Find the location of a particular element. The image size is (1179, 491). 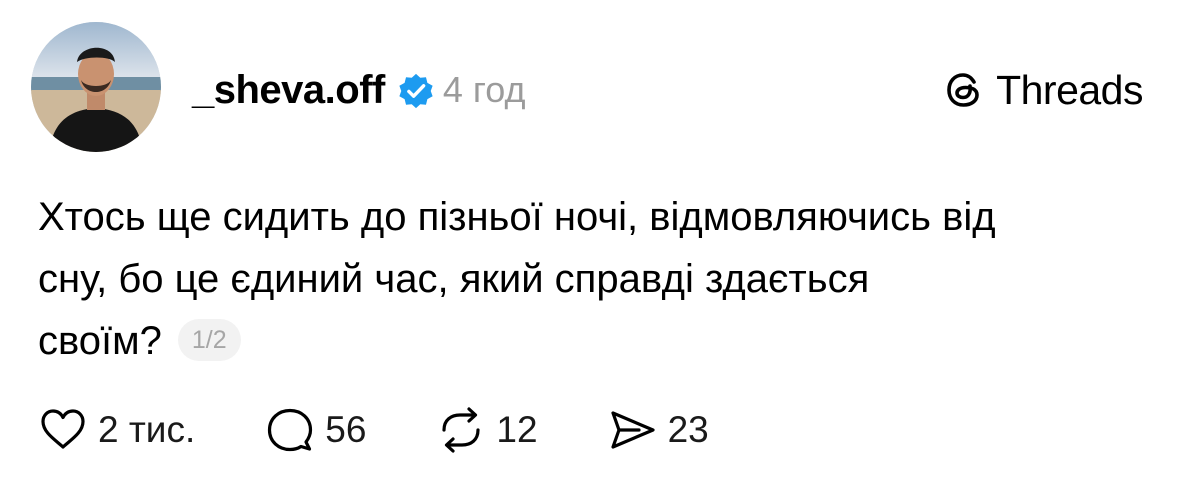

threads-logo-icon is located at coordinates (963, 90).